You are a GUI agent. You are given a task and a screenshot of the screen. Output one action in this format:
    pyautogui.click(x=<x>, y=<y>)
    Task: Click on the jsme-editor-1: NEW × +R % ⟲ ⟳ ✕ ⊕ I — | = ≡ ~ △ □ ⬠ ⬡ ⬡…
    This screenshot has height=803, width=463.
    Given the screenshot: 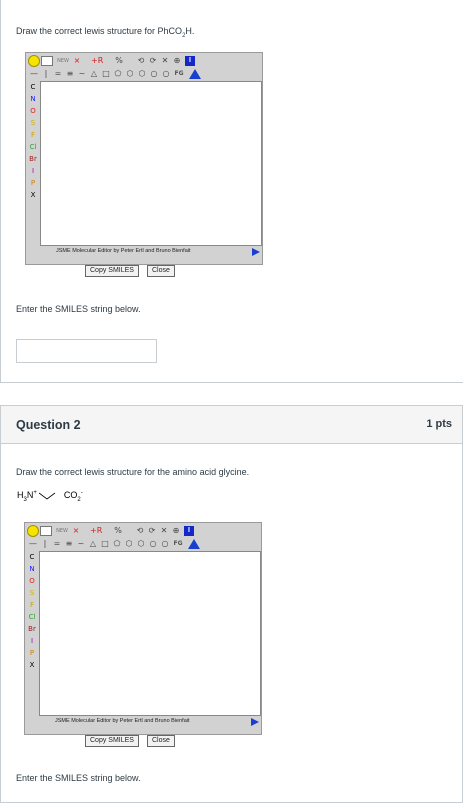 What is the action you would take?
    pyautogui.click(x=144, y=158)
    